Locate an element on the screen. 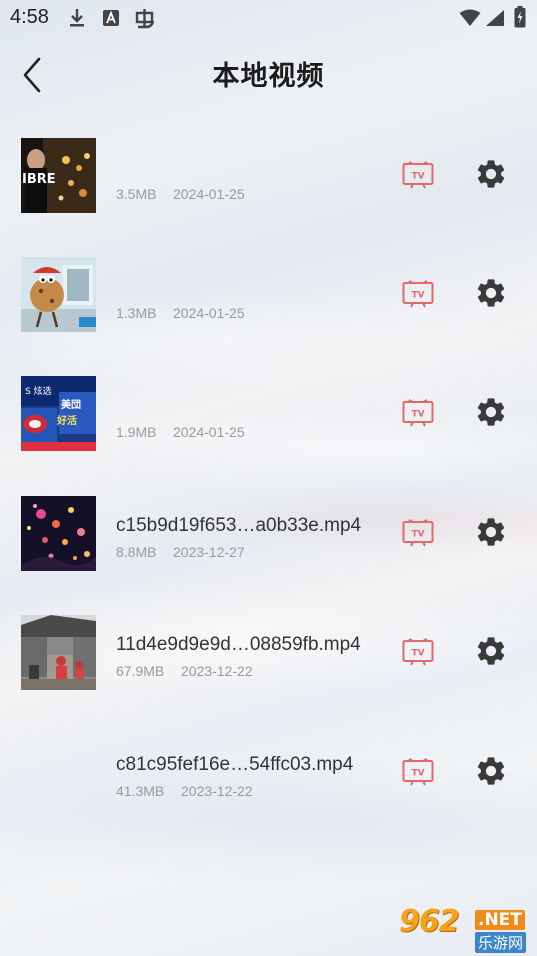  signal-icon is located at coordinates (495, 20).